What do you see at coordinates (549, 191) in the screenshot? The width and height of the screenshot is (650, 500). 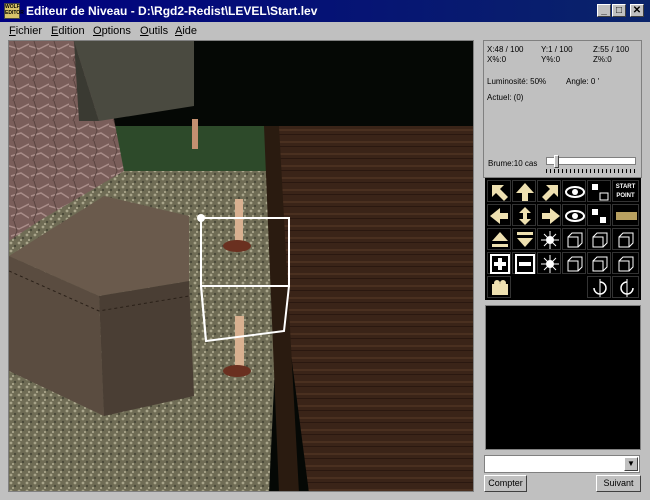 I see `arrow-ne-icon` at bounding box center [549, 191].